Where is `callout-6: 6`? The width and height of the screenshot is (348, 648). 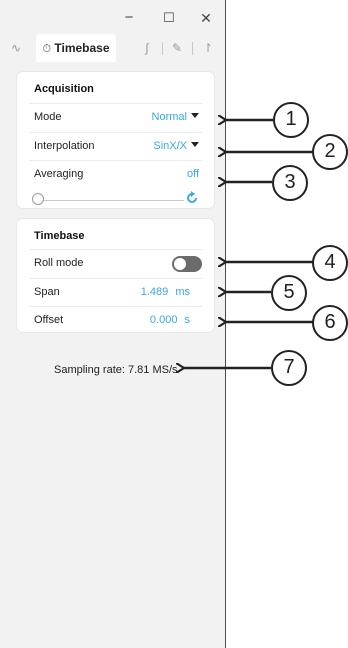
callout-6: 6 is located at coordinates (330, 323).